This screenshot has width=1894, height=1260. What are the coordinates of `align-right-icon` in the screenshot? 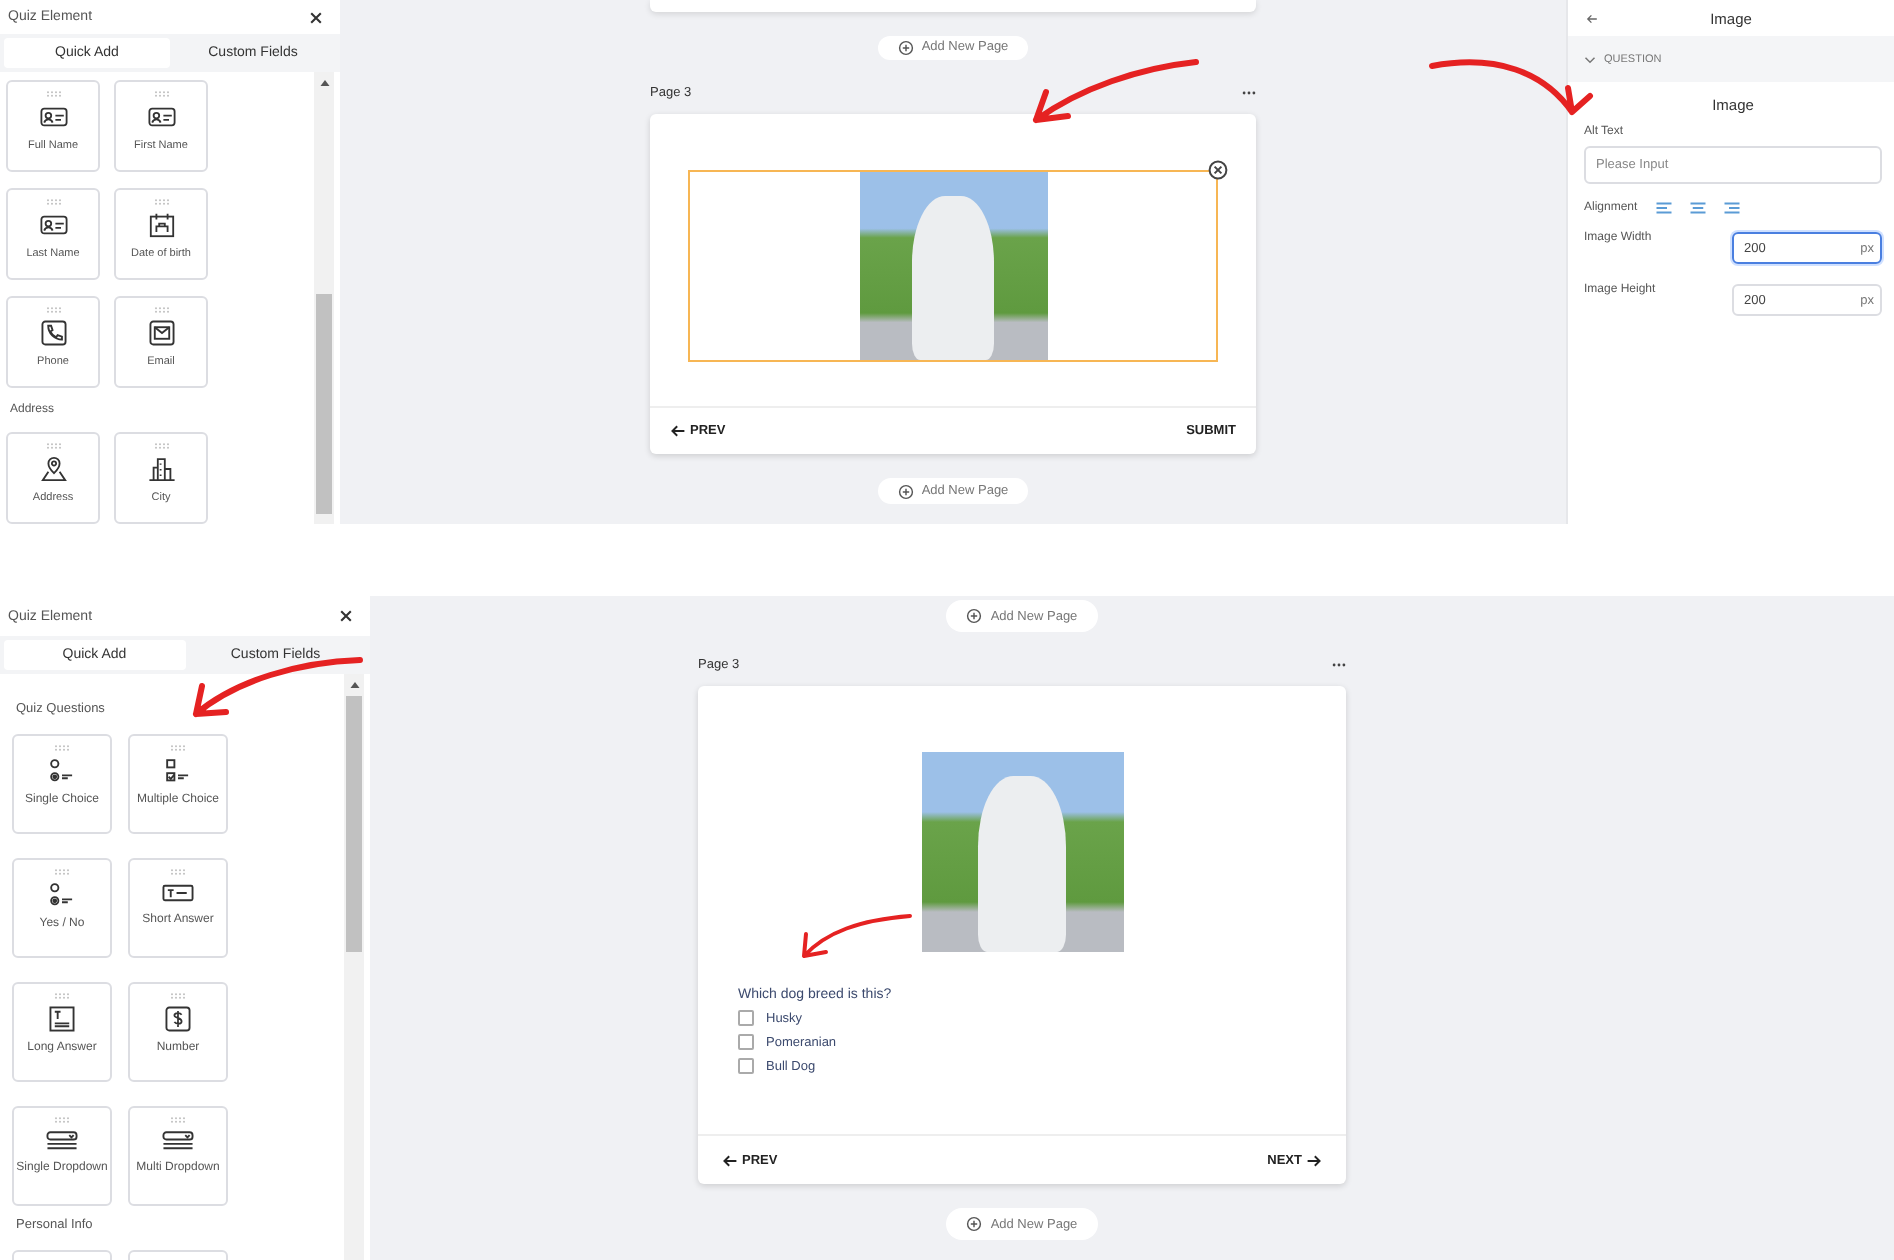 It's located at (1731, 208).